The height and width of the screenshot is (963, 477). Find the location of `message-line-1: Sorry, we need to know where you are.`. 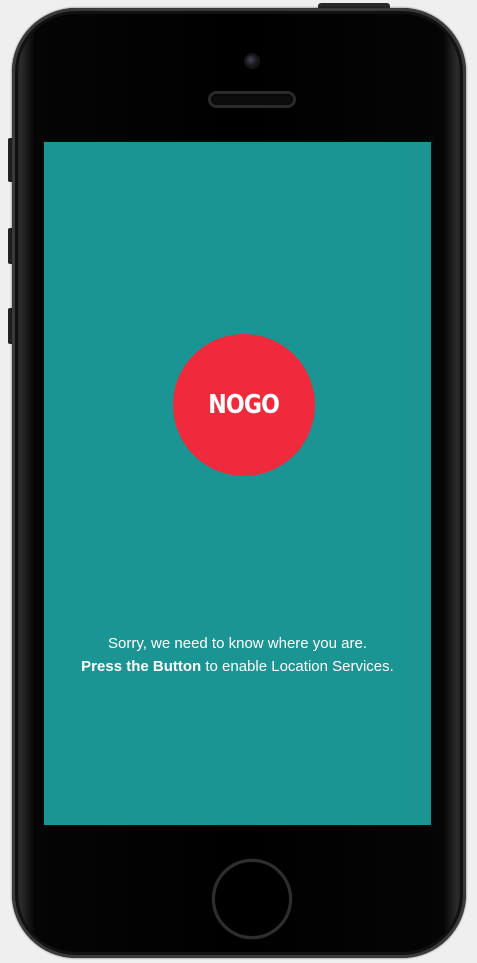

message-line-1: Sorry, we need to know where you are. is located at coordinates (237, 643).